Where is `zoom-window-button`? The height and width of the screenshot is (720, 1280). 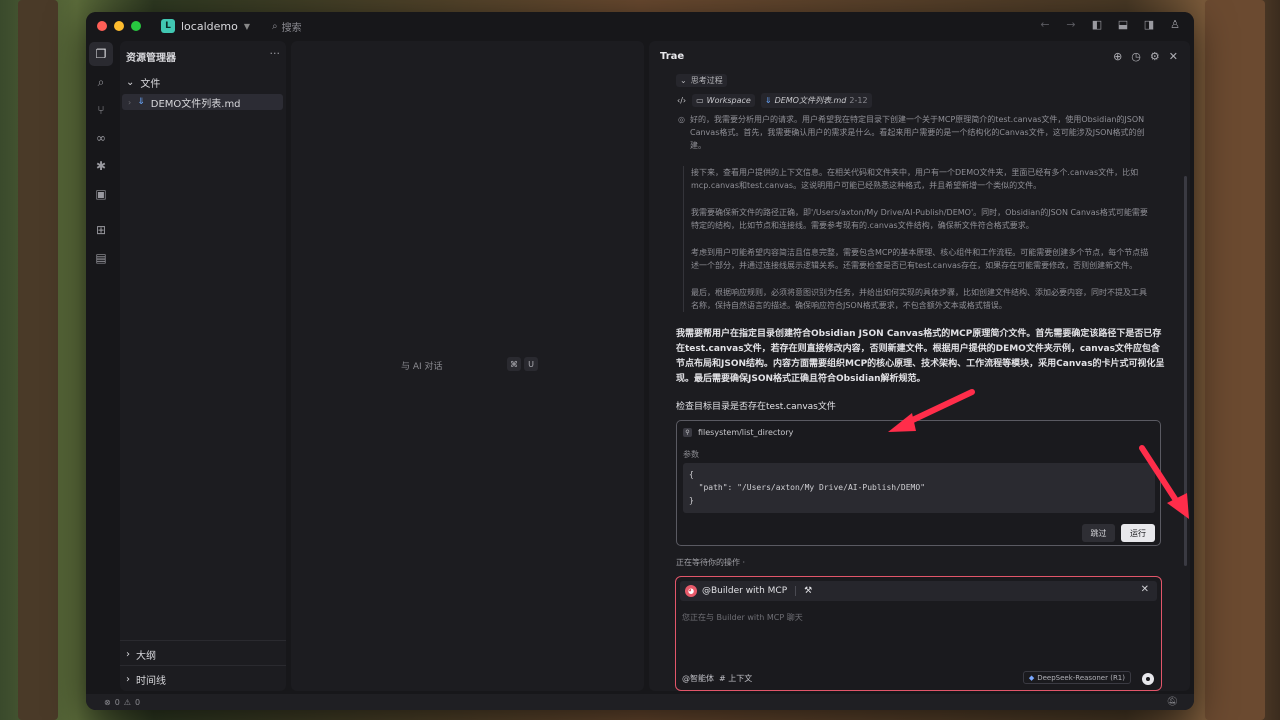 zoom-window-button is located at coordinates (136, 26).